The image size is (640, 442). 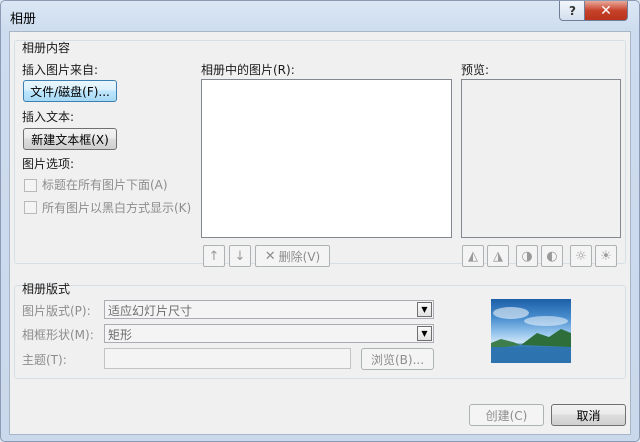 What do you see at coordinates (541, 158) in the screenshot?
I see `preview-pane` at bounding box center [541, 158].